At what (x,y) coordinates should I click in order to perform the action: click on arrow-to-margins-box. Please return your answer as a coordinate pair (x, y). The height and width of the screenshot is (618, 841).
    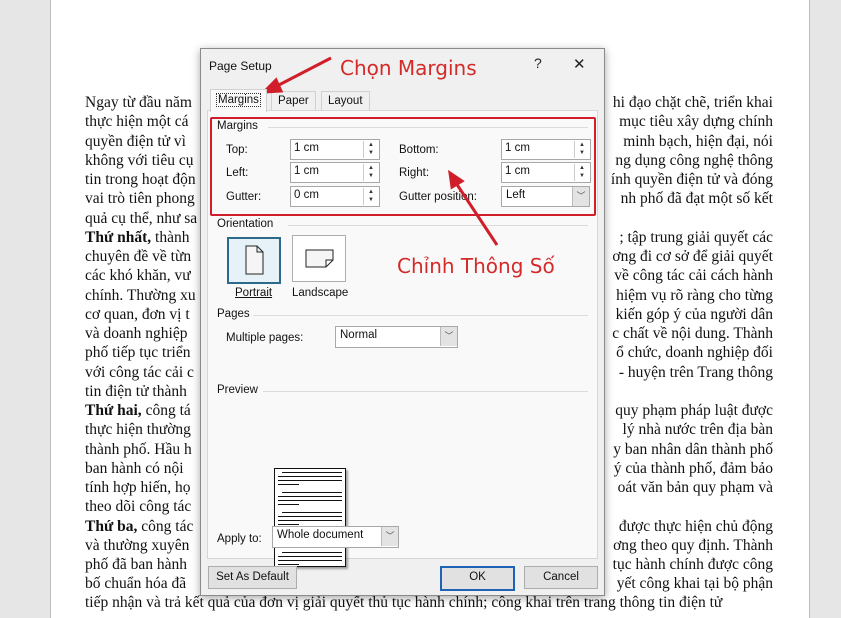
    Looking at the image, I should click on (476, 214).